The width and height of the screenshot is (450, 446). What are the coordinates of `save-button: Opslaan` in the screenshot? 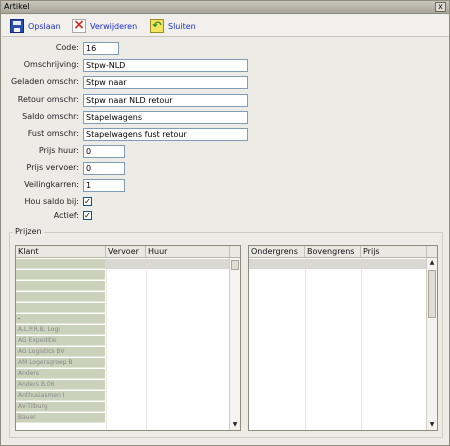 It's located at (35, 26).